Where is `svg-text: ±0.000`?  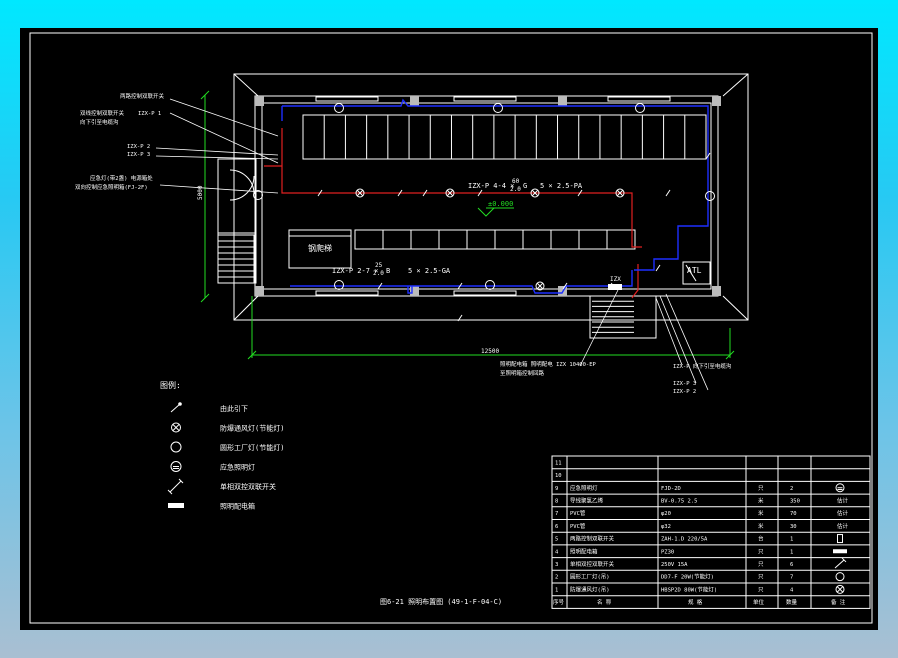 svg-text: ±0.000 is located at coordinates (500, 204).